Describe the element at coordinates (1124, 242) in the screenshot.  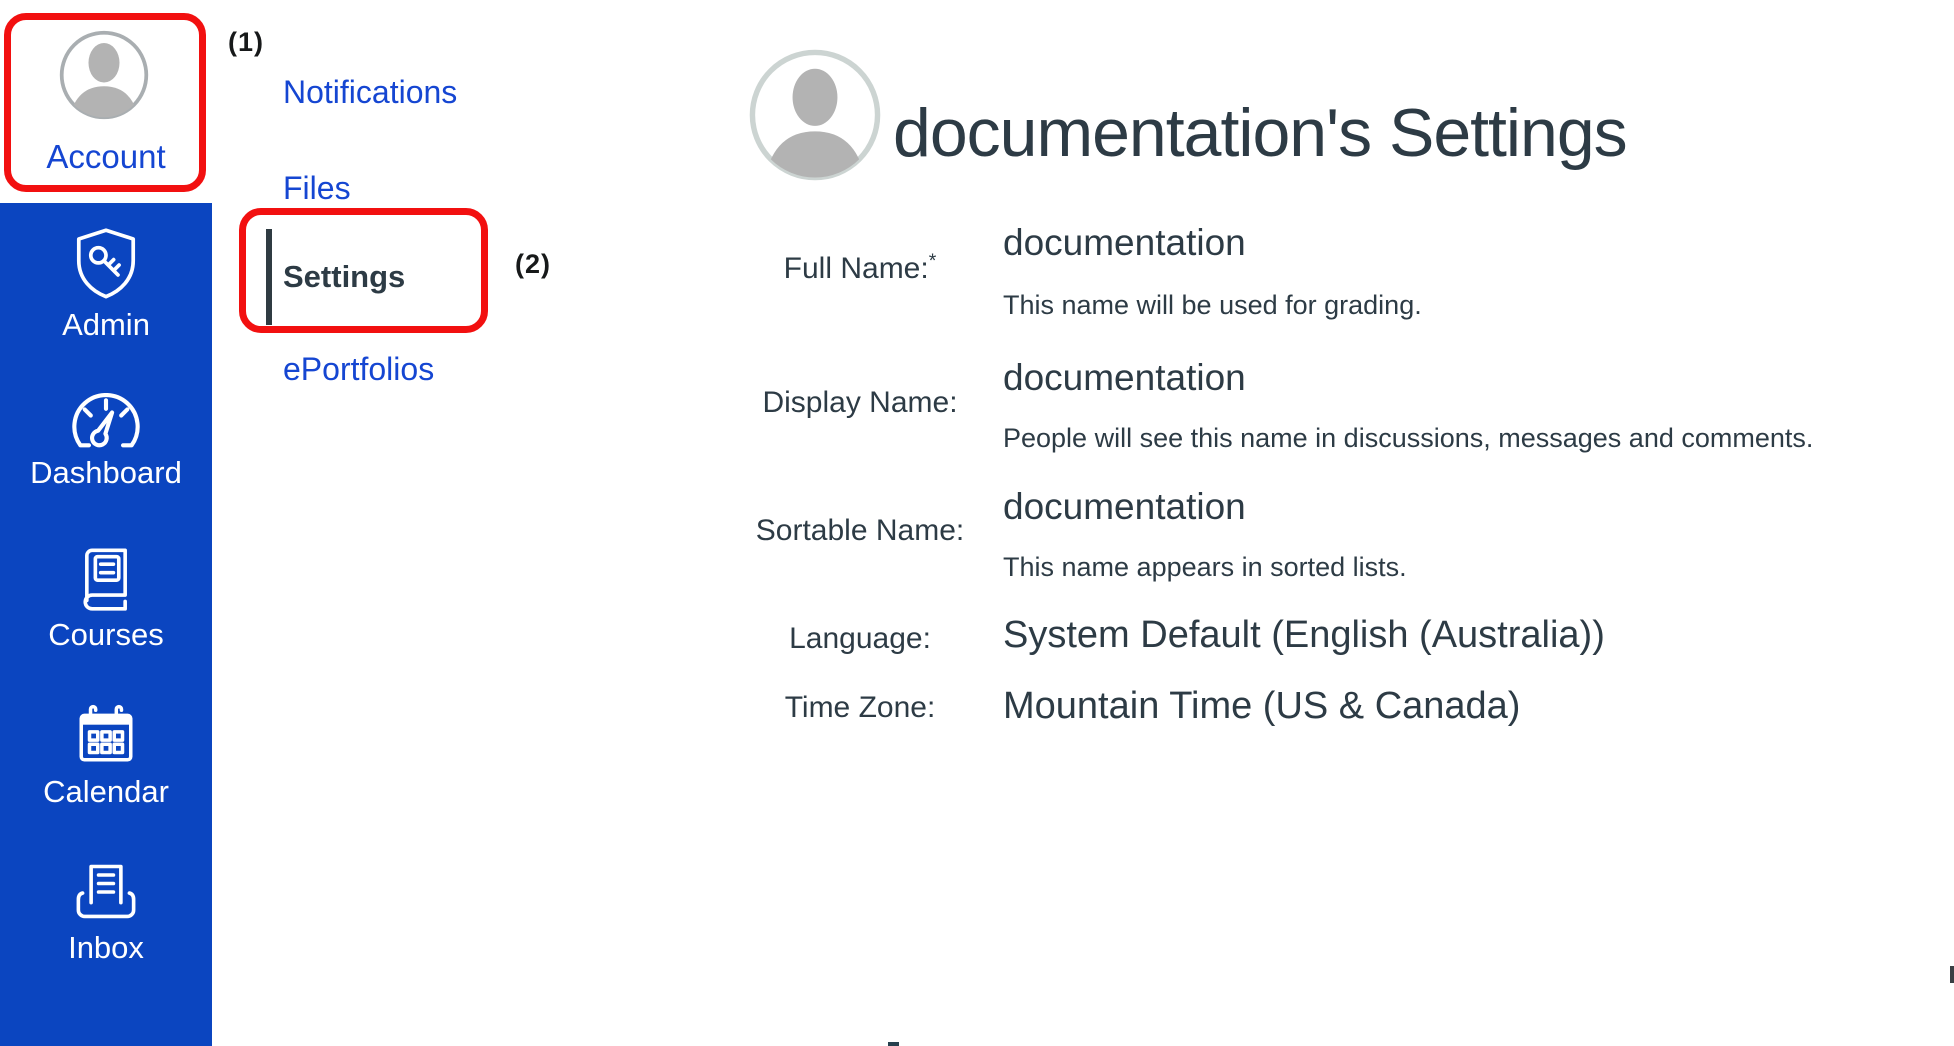
I see `field-value-full-name: documentation` at that location.